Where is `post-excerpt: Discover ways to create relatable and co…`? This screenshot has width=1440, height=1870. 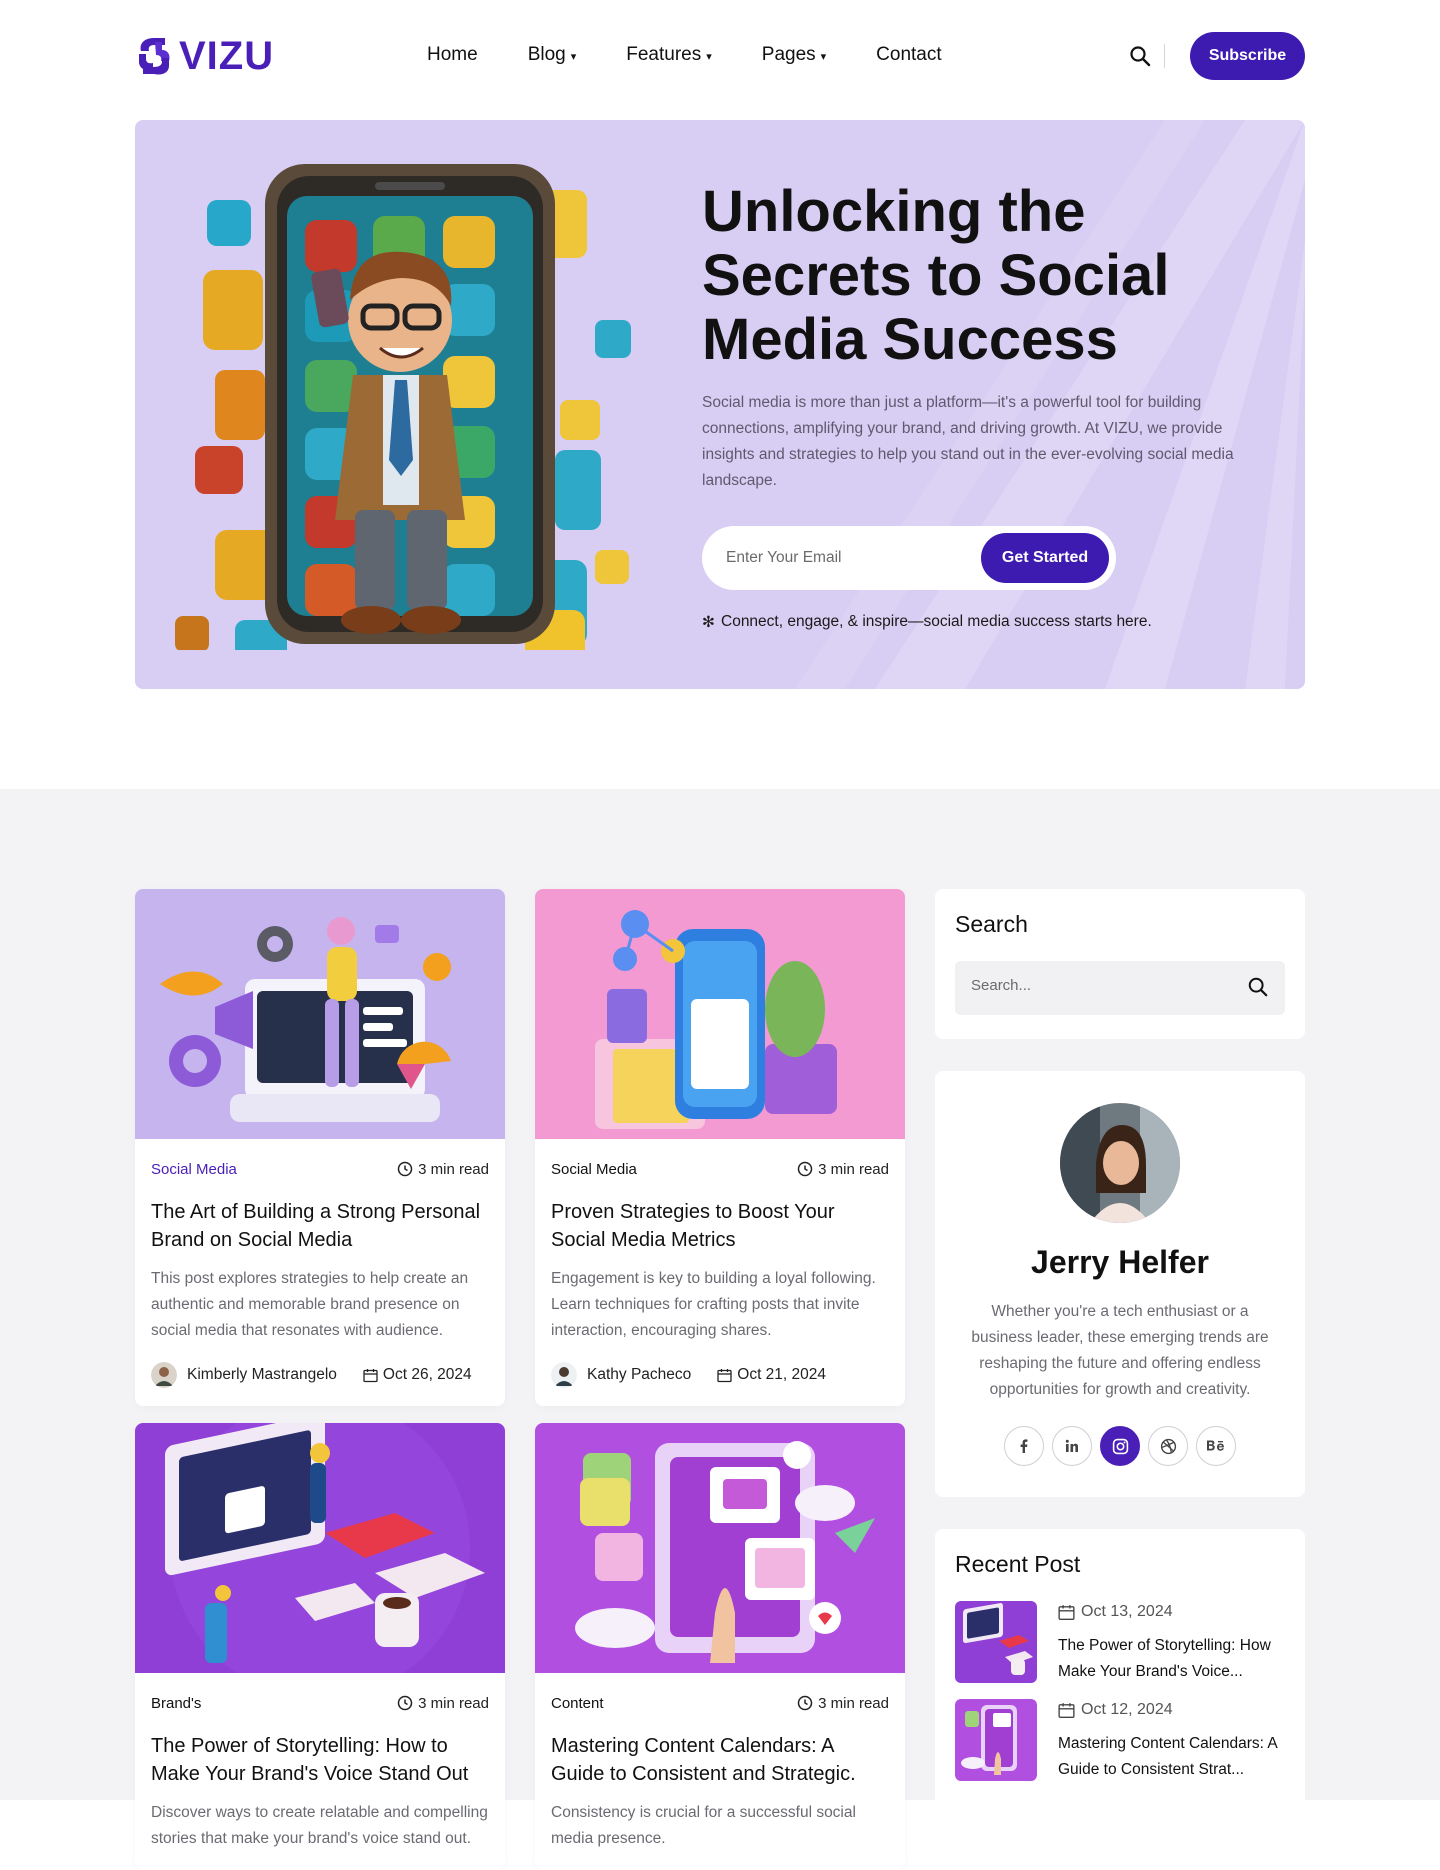 post-excerpt: Discover ways to create relatable and co… is located at coordinates (319, 1825).